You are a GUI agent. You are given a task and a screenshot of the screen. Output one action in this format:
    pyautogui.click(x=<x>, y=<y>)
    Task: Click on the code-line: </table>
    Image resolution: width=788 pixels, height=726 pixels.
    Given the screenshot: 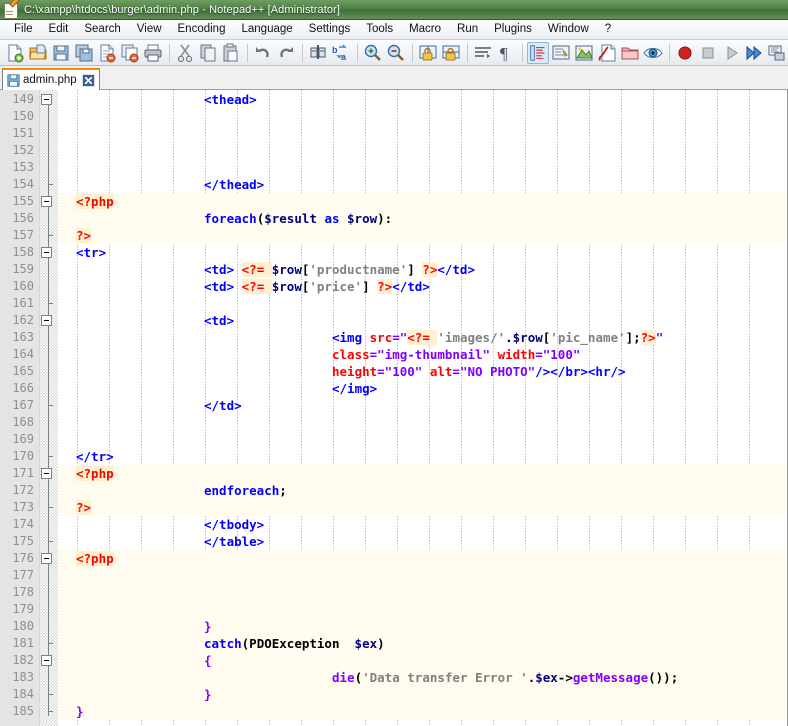 What is the action you would take?
    pyautogui.click(x=423, y=541)
    